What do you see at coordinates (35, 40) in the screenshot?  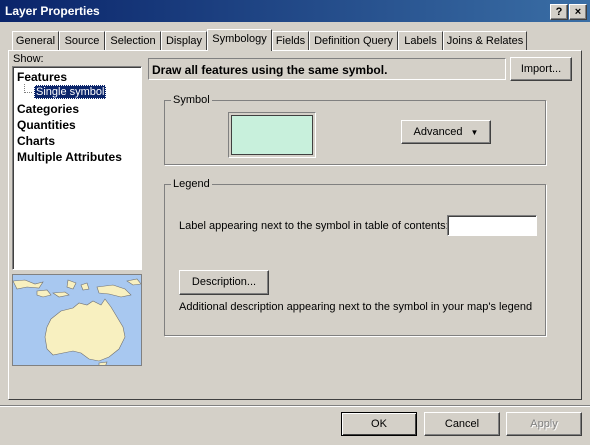 I see `tab-general: General` at bounding box center [35, 40].